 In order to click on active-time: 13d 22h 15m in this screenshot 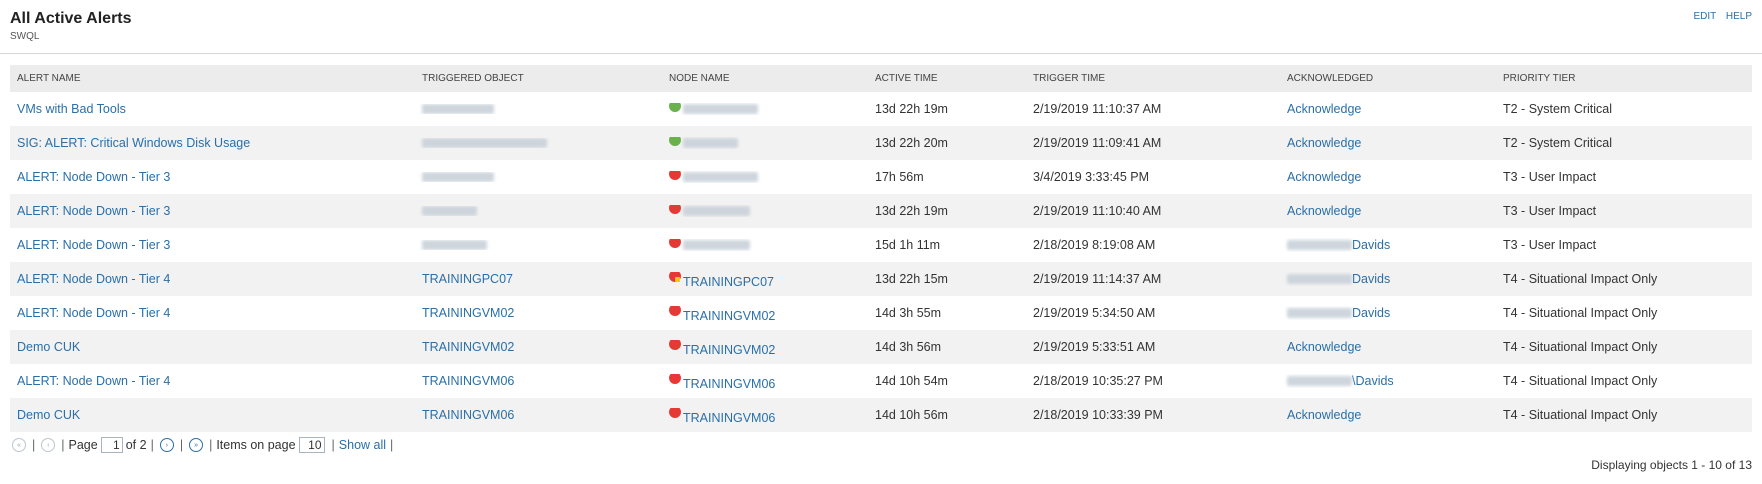, I will do `click(911, 279)`.